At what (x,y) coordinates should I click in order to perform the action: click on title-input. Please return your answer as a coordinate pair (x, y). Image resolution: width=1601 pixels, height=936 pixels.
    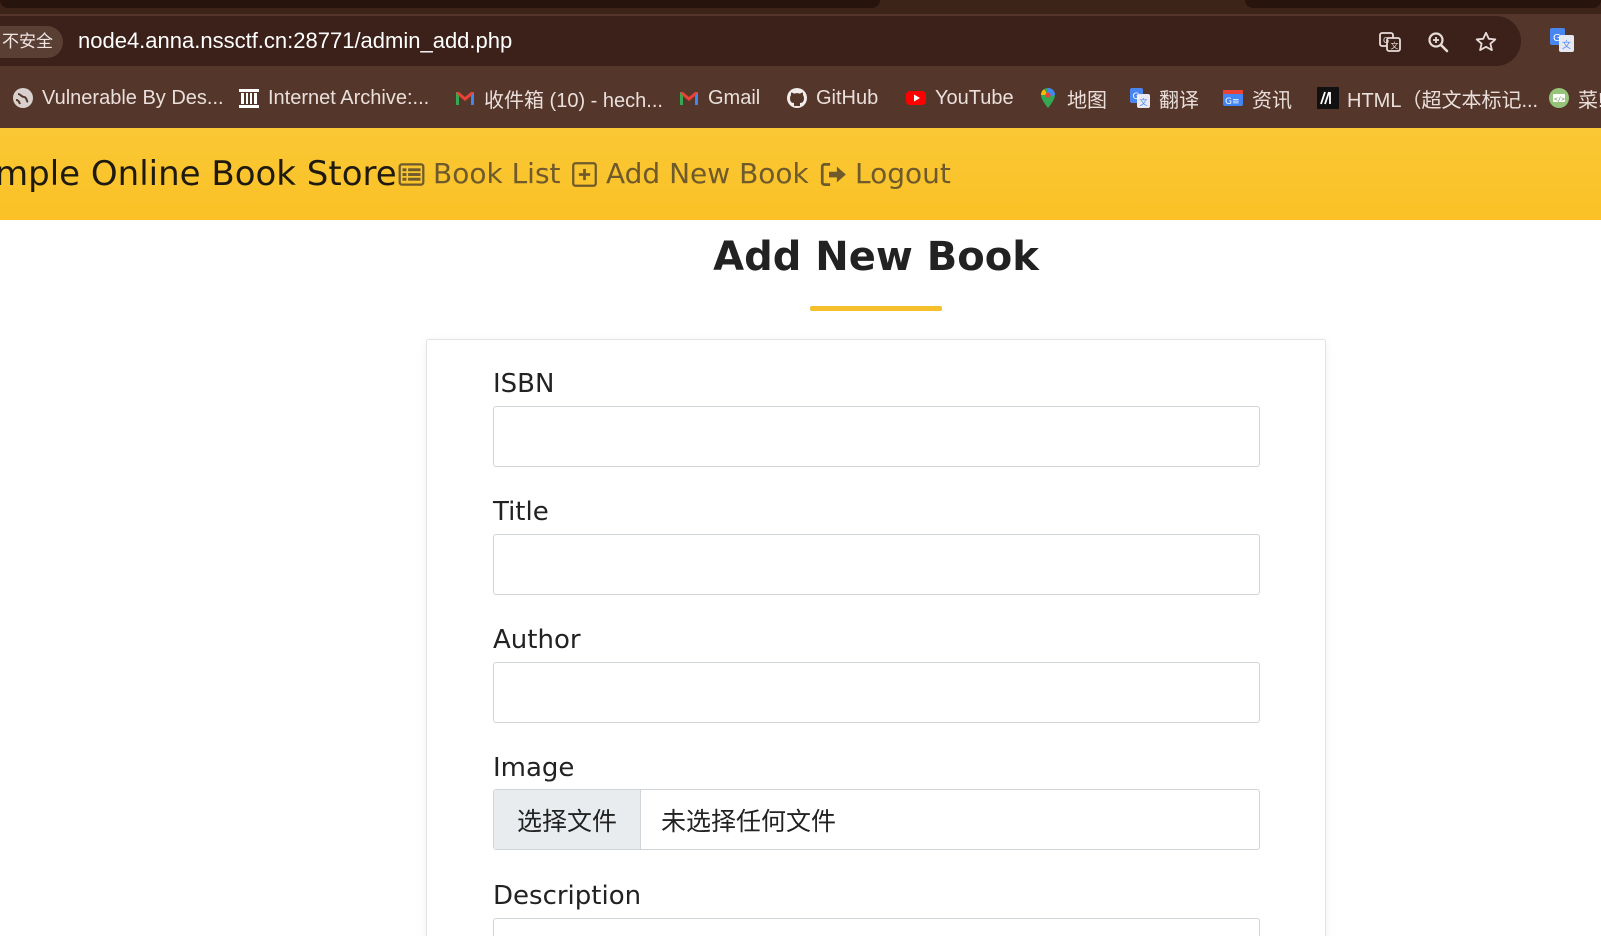
    Looking at the image, I should click on (876, 564).